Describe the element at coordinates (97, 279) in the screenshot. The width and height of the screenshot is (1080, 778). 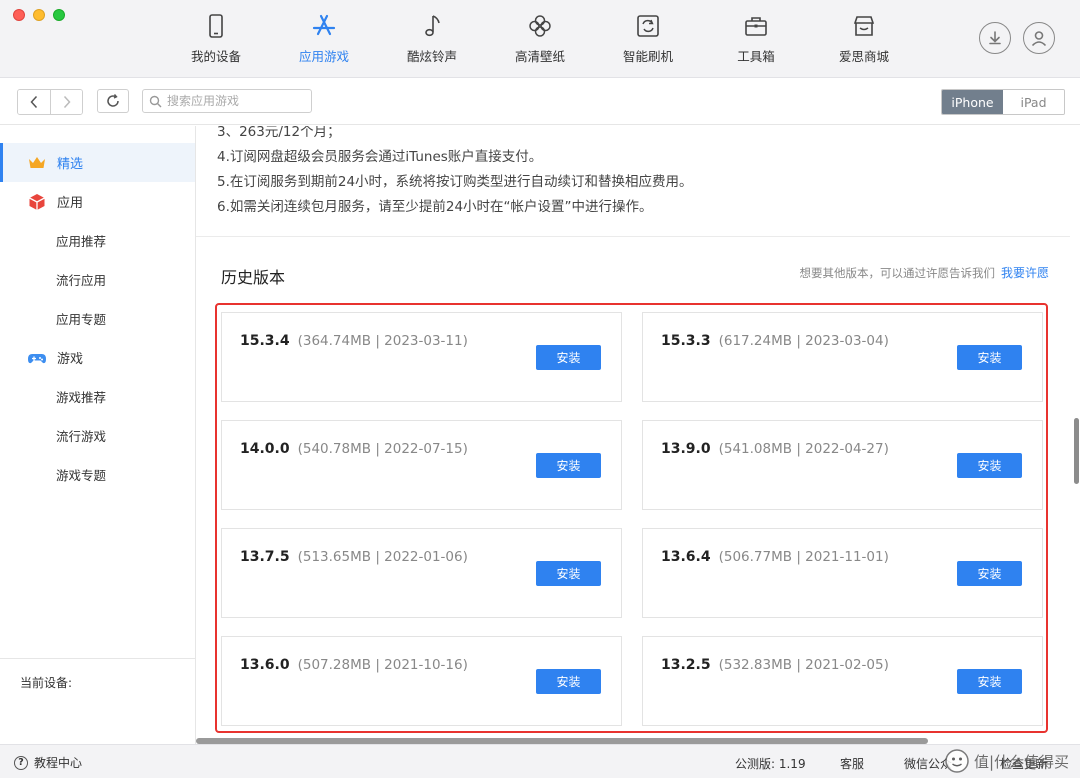
I see `sidebar-item-app-popular: 流行应用` at that location.